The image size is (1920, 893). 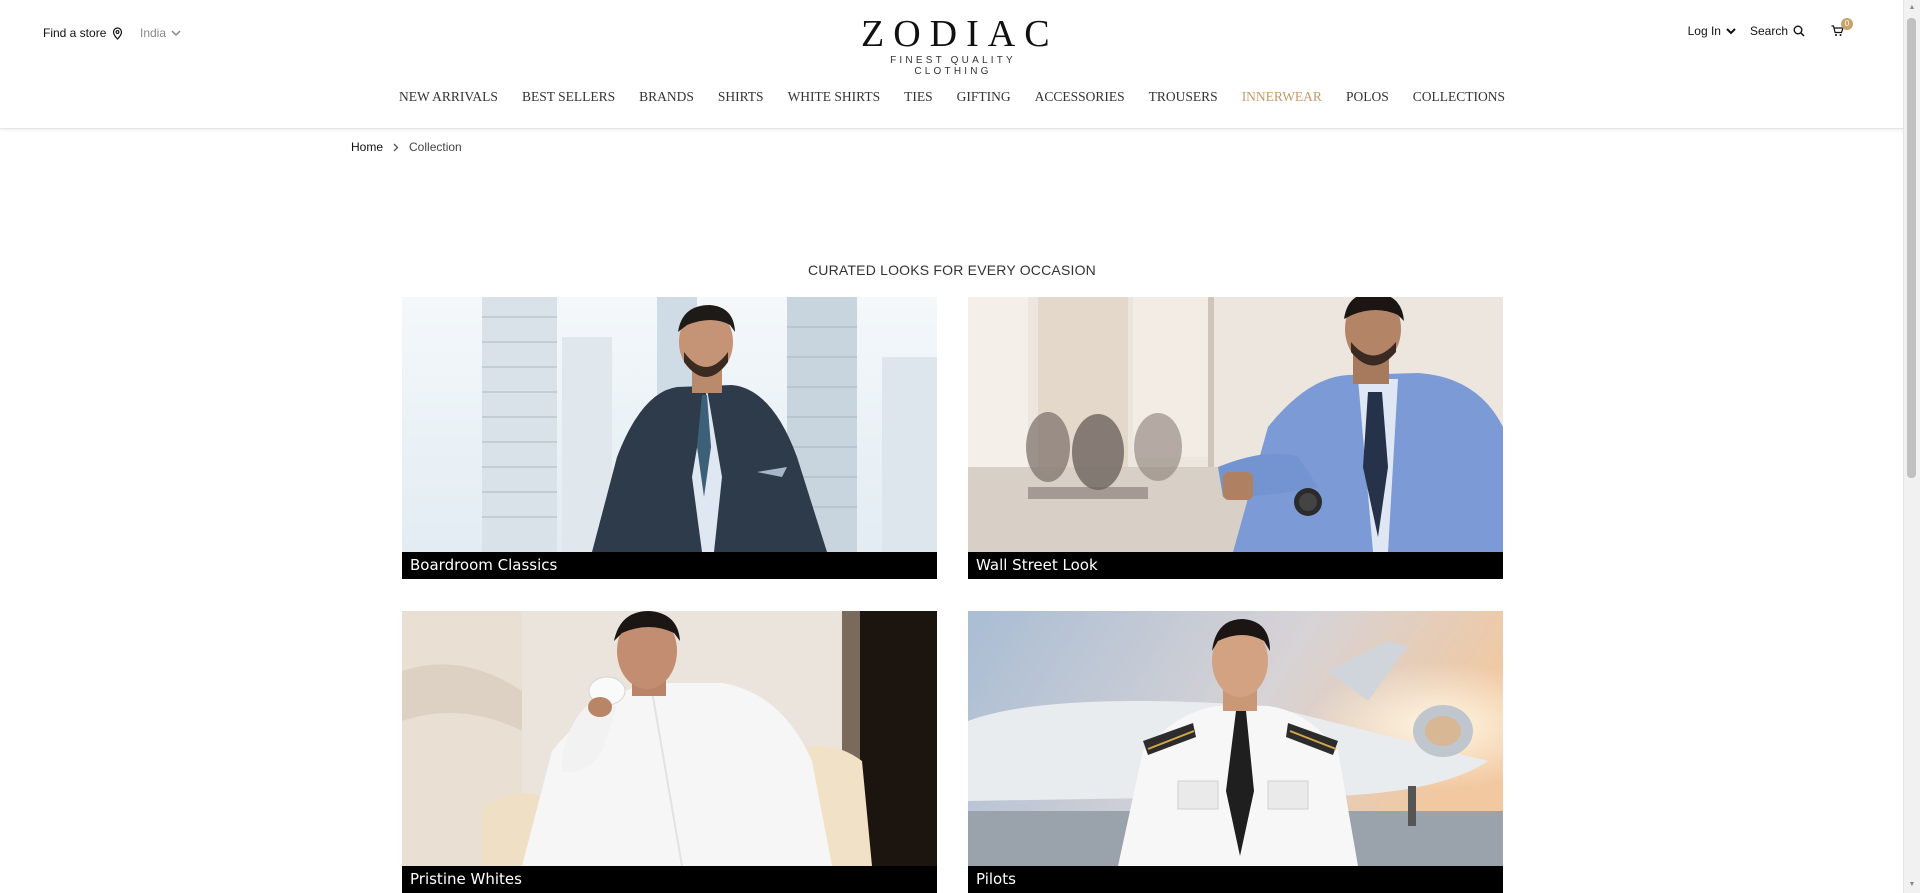 I want to click on page-scrollbar: ▲ ▼, so click(x=1911, y=446).